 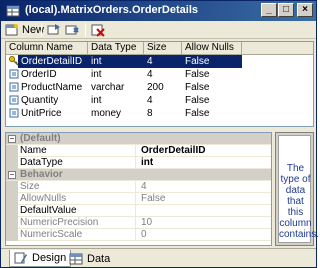 What do you see at coordinates (158, 257) in the screenshot?
I see `view-tab-bar: Design Data` at bounding box center [158, 257].